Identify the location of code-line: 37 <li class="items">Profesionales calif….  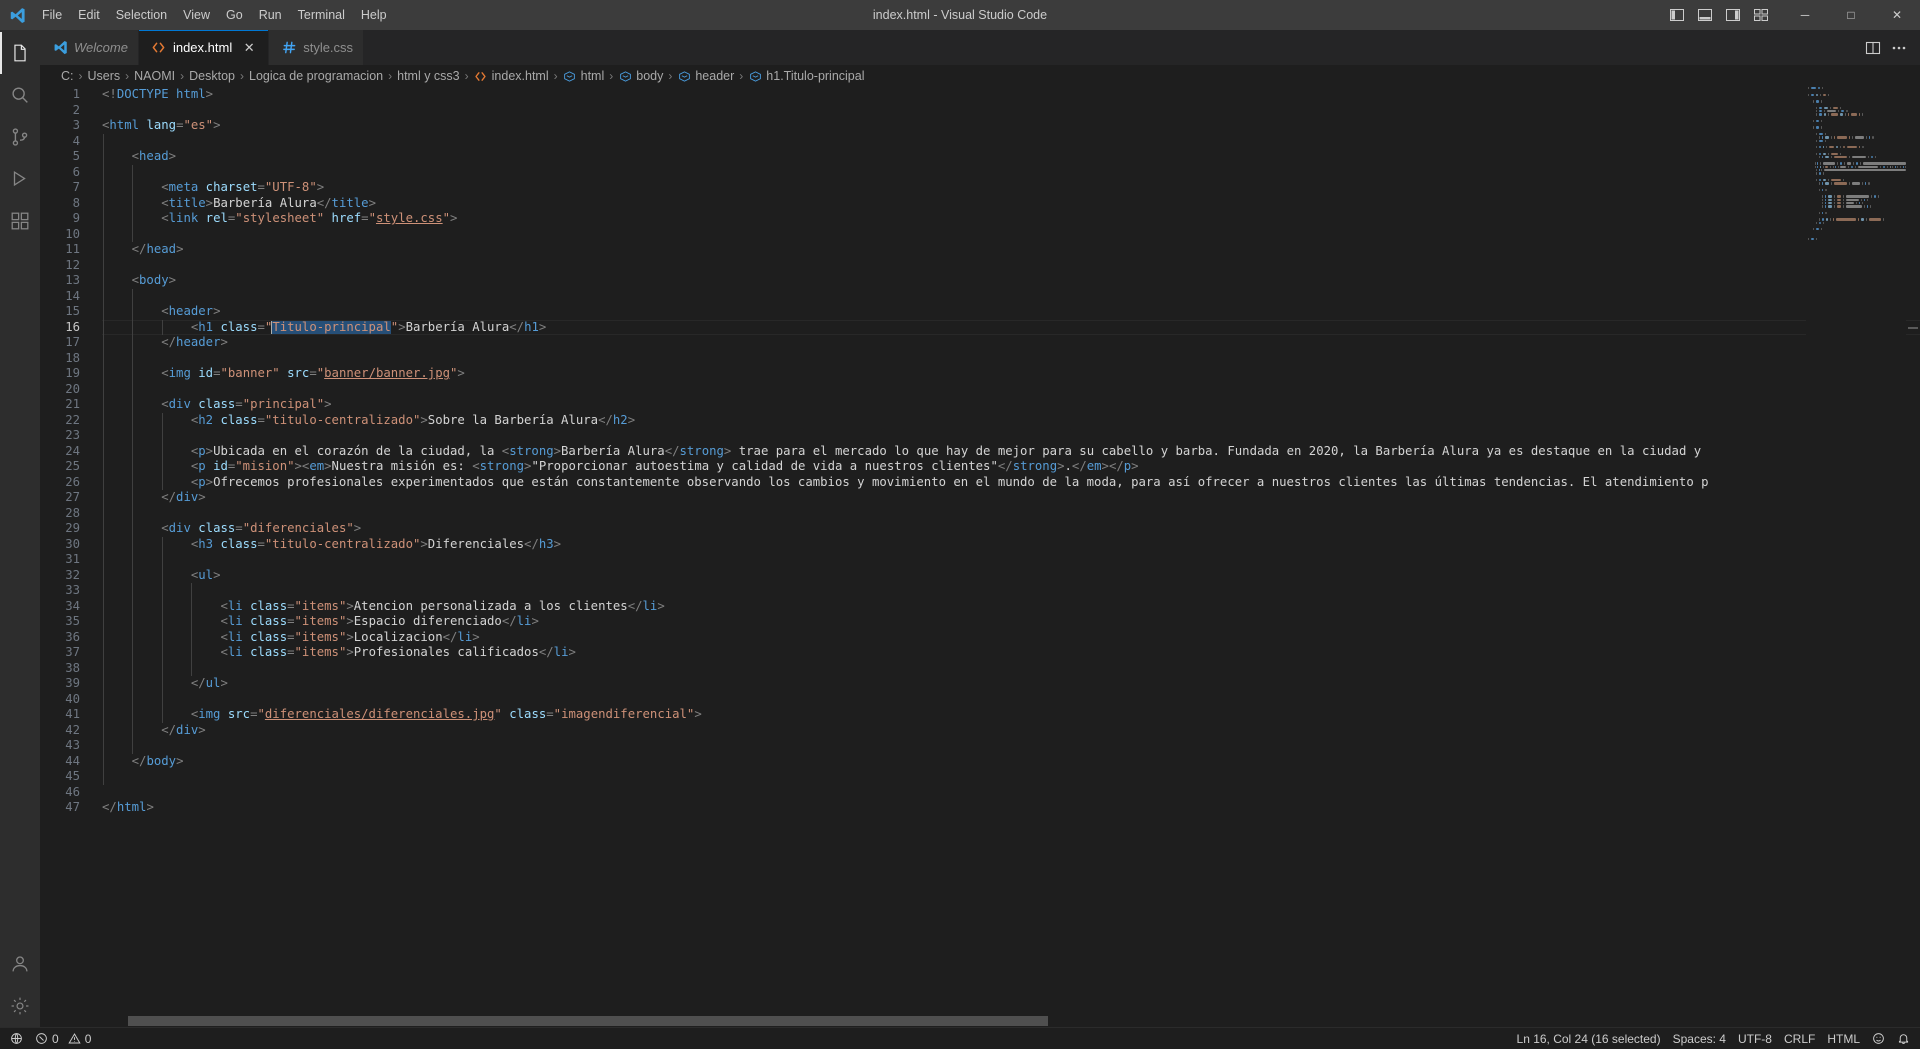
(980, 653).